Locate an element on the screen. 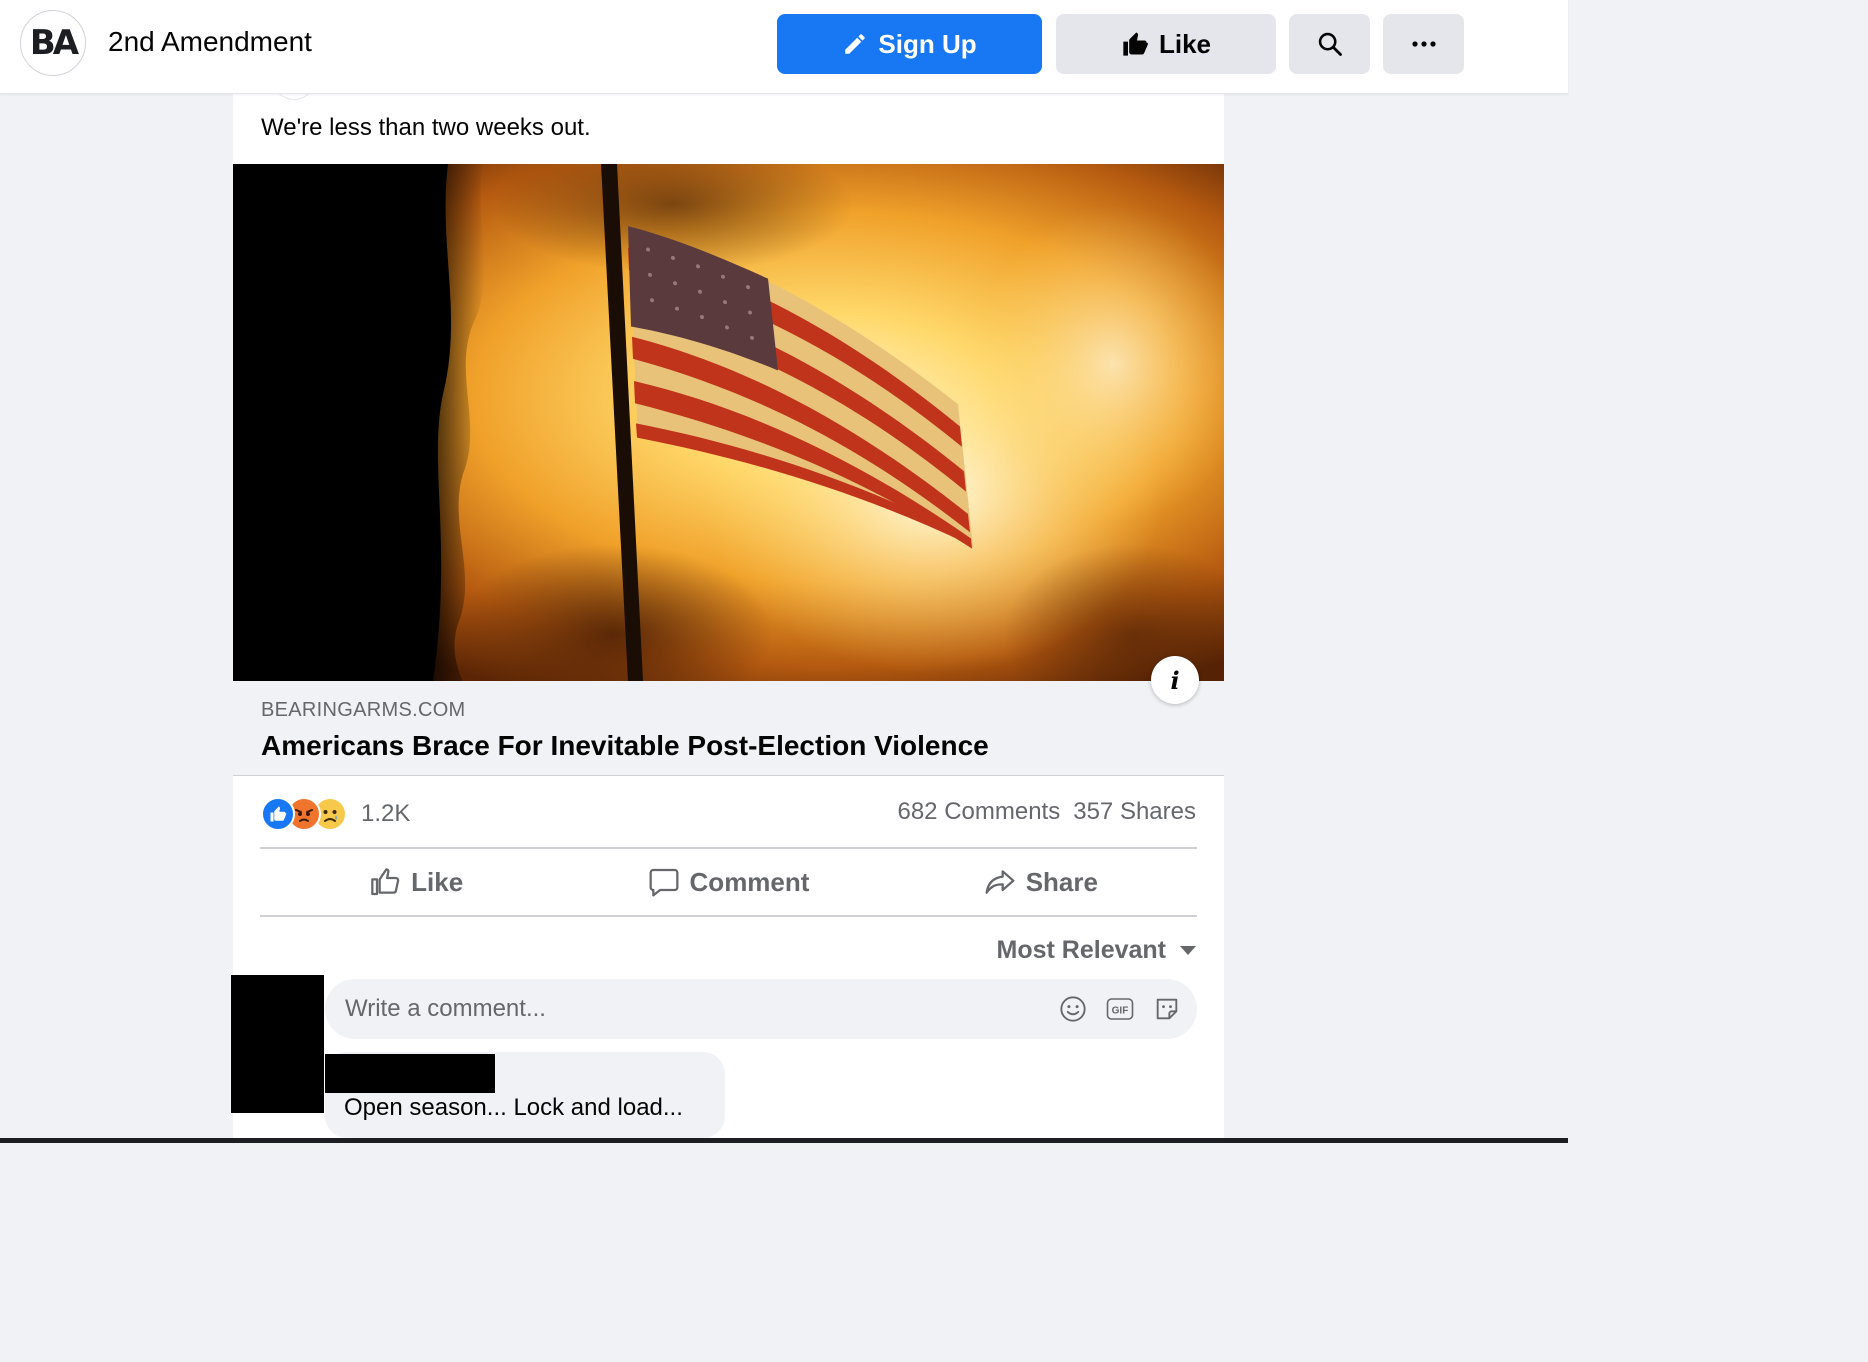 This screenshot has width=1868, height=1362. like-page-label: Like is located at coordinates (1185, 43).